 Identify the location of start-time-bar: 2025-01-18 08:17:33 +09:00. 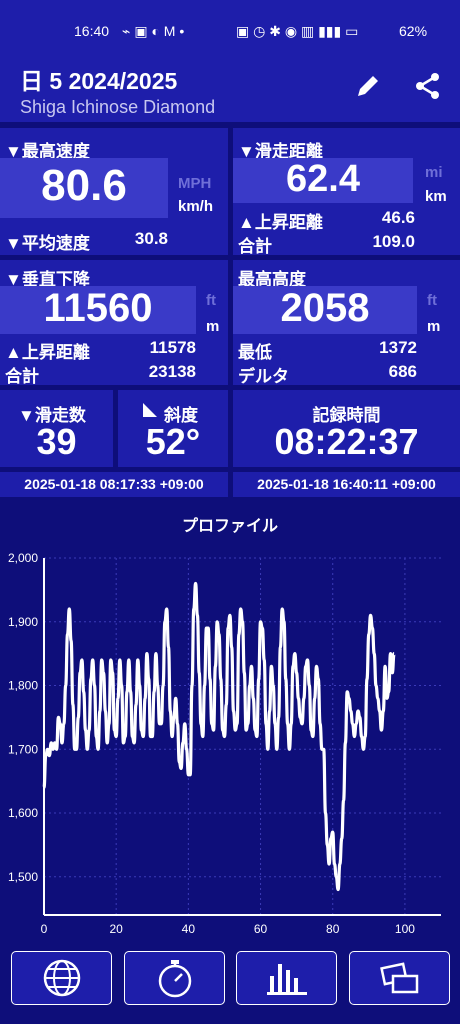
(114, 484).